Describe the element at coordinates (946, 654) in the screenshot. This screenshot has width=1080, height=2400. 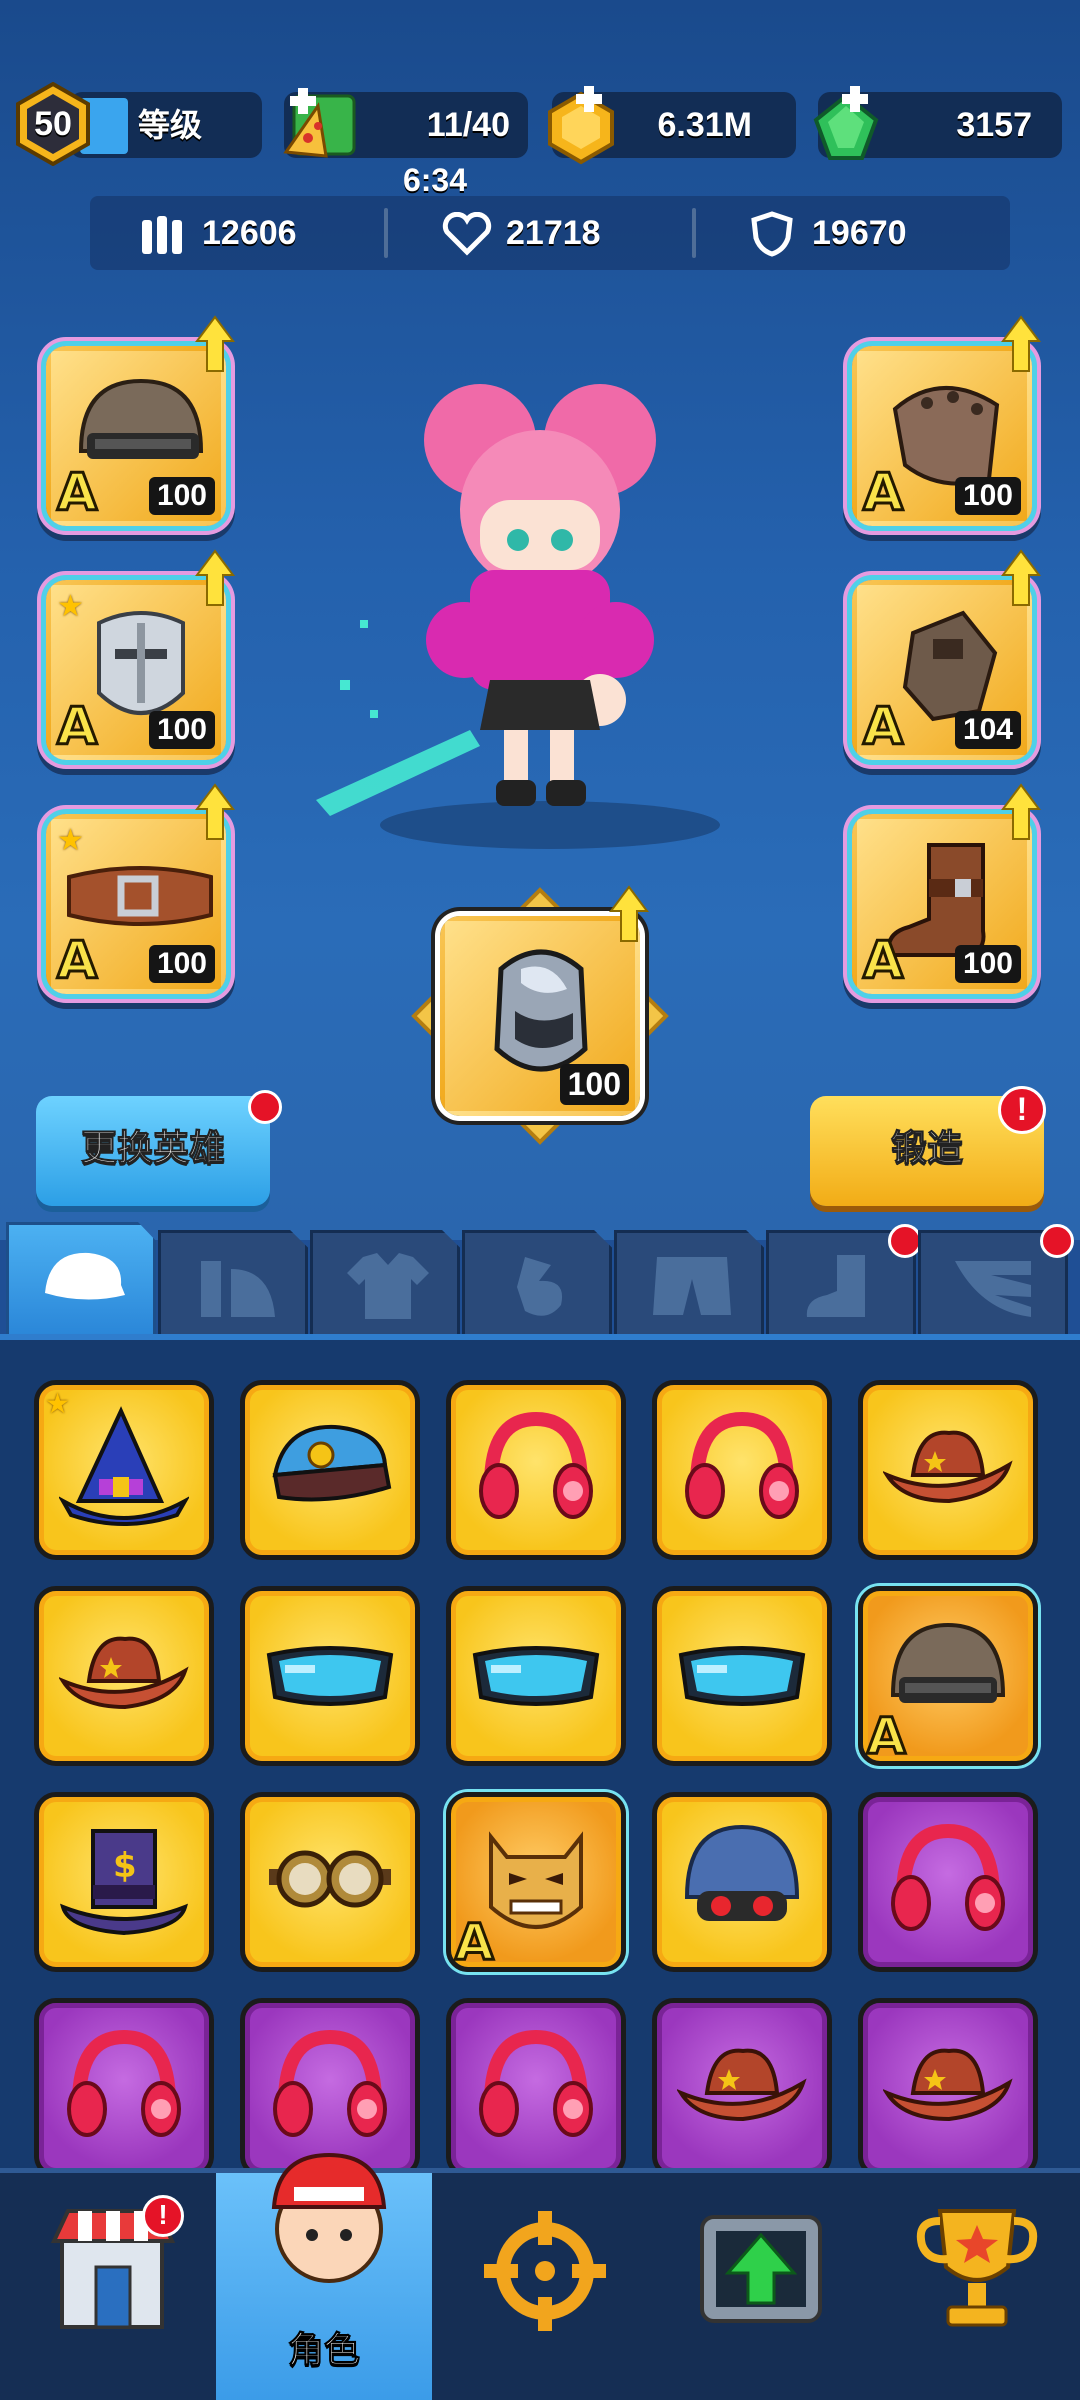
I see `equip-slot-glove: A 104` at that location.